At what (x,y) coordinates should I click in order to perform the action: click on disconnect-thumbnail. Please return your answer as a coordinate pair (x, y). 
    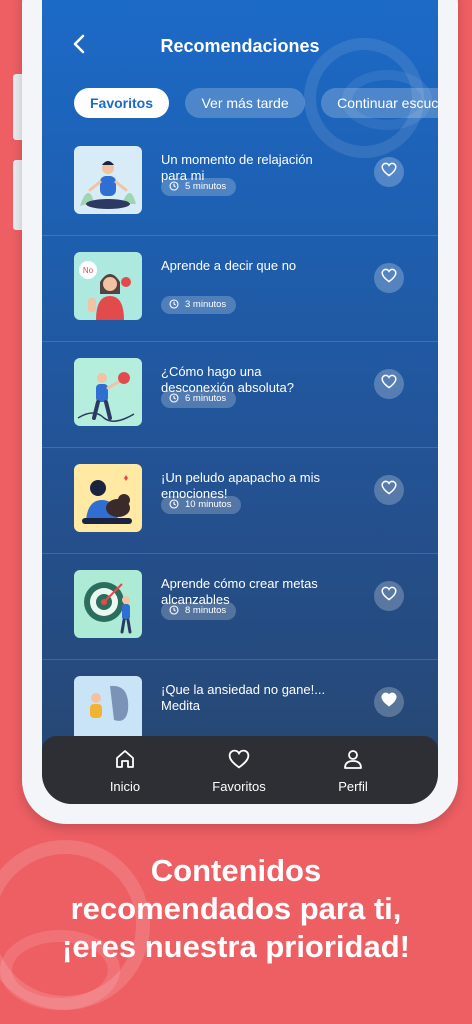
    Looking at the image, I should click on (108, 392).